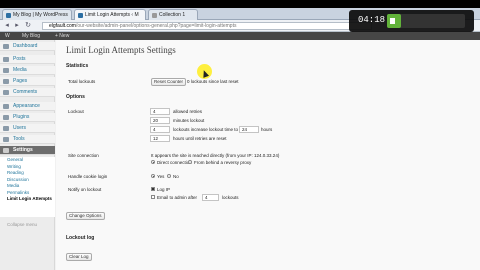 Image resolution: width=480 pixels, height=270 pixels. Describe the element at coordinates (31, 36) in the screenshot. I see `admin-bar-site: My Blog` at that location.